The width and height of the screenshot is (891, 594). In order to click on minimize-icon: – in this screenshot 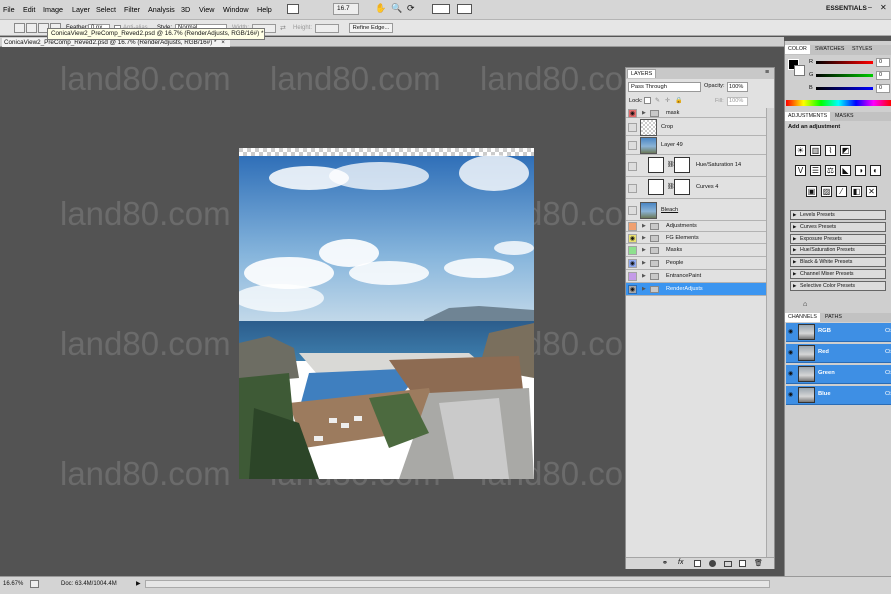, I will do `click(870, 7)`.